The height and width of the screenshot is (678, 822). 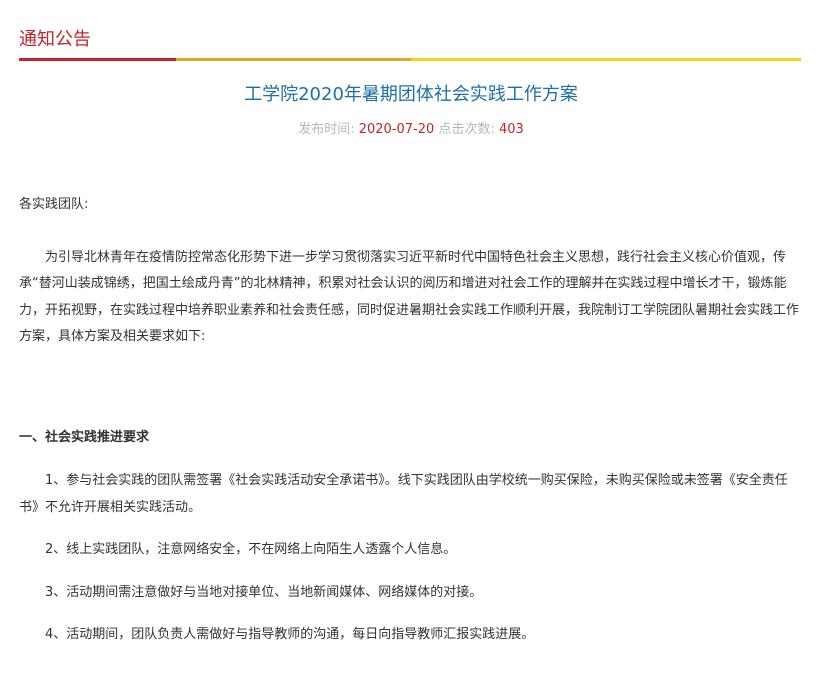 What do you see at coordinates (293, 59) in the screenshot?
I see `underline-orange-segment` at bounding box center [293, 59].